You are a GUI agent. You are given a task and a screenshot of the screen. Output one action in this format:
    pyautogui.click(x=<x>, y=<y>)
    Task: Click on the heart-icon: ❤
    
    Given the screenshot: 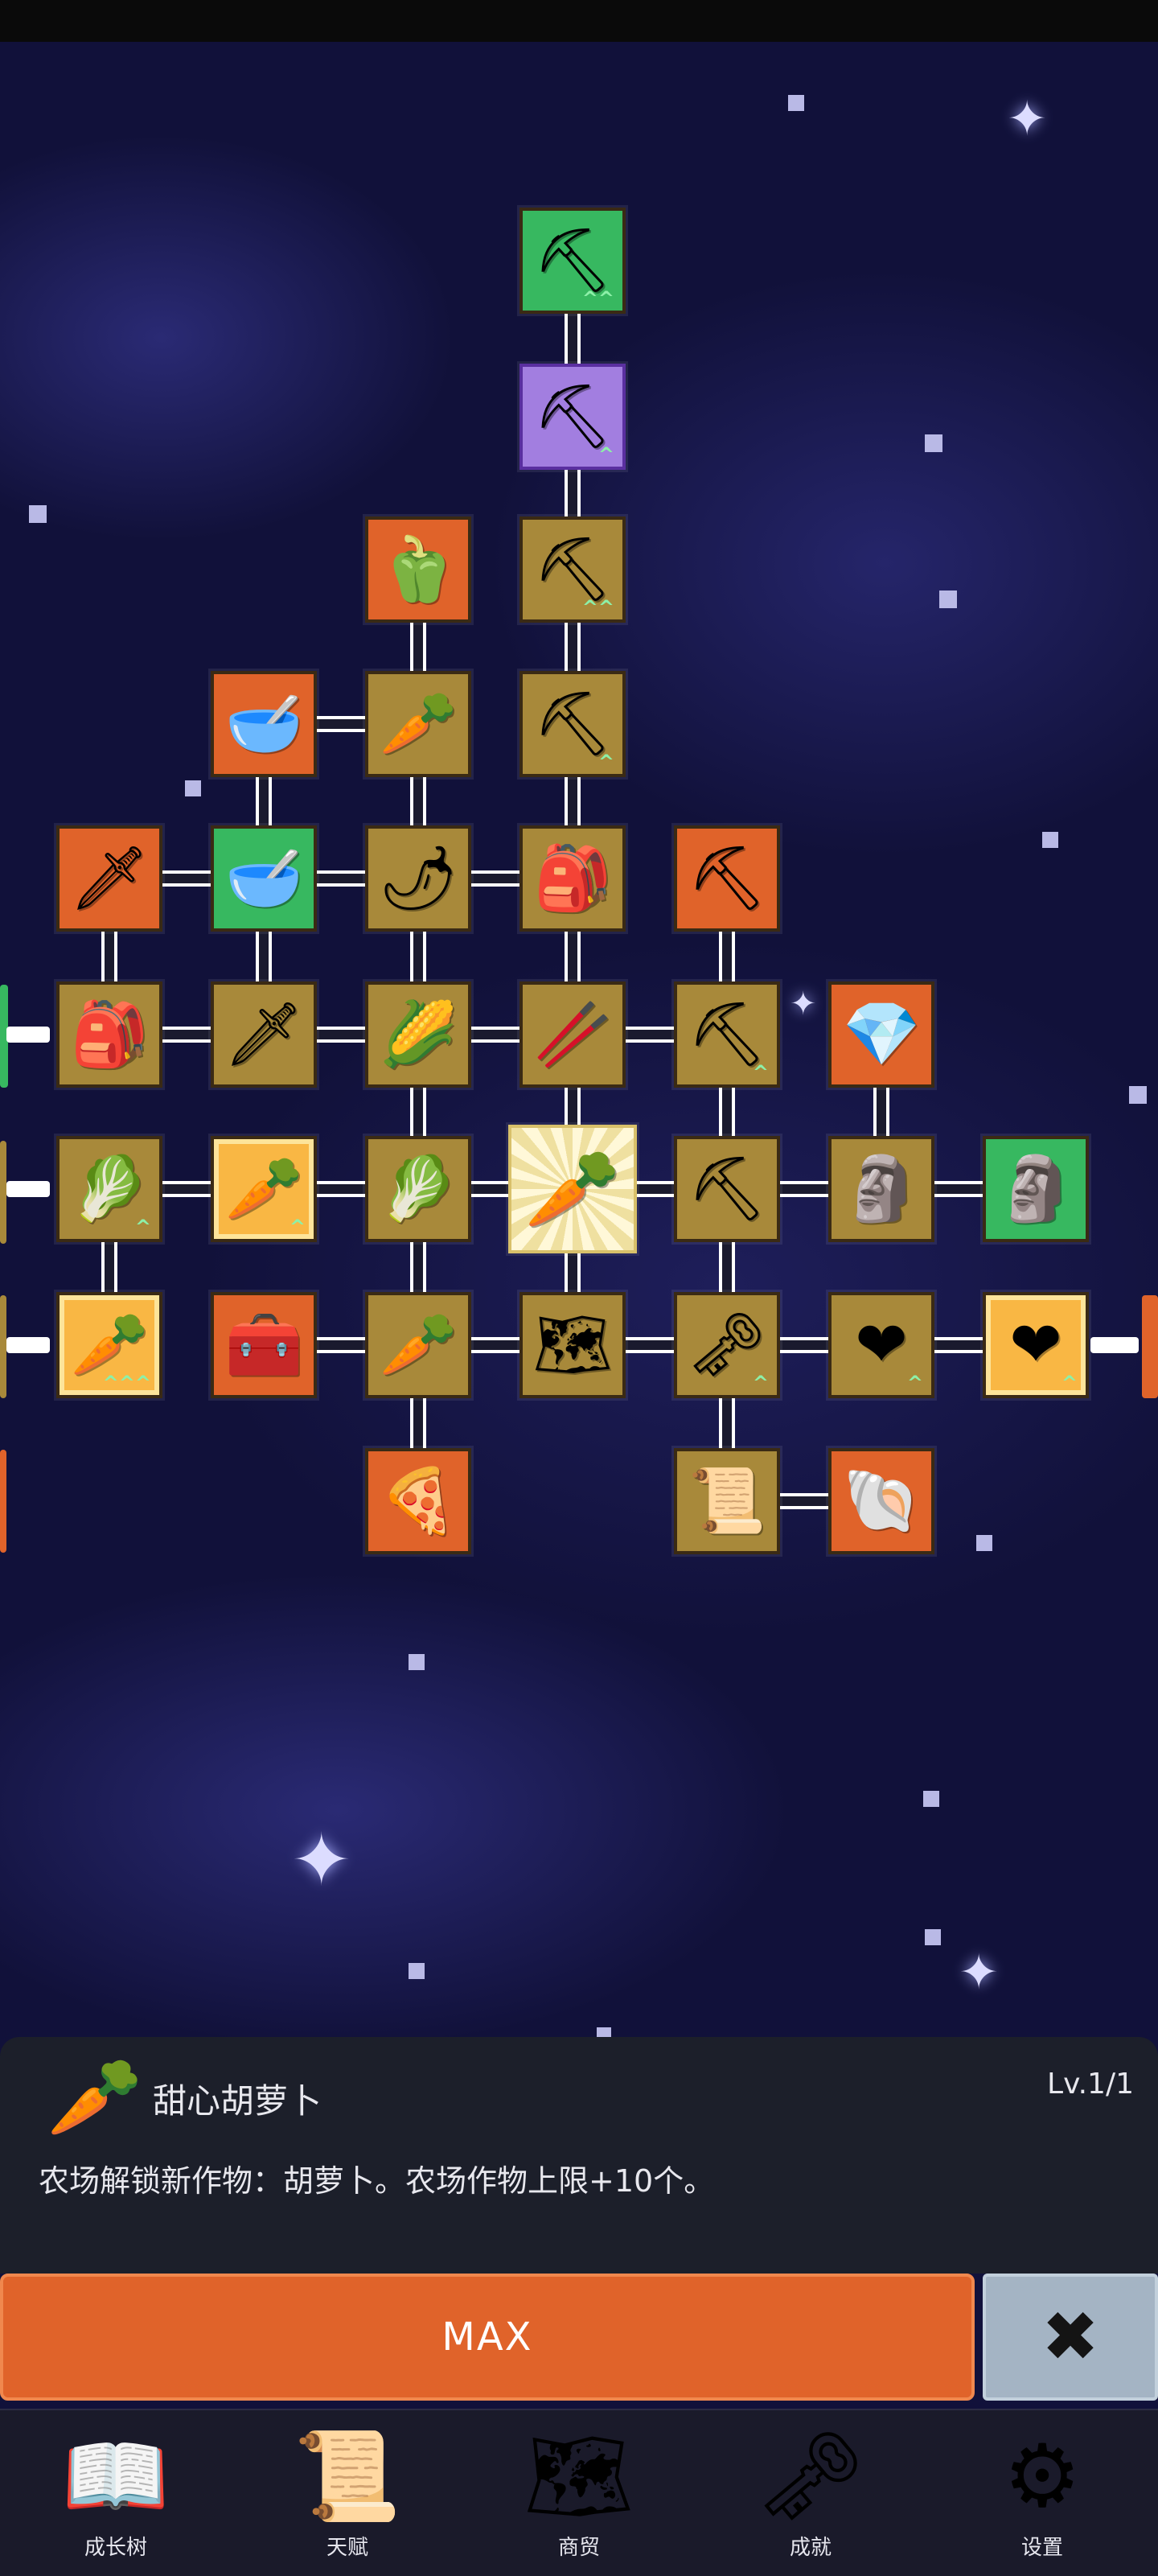 What is the action you would take?
    pyautogui.click(x=881, y=1345)
    